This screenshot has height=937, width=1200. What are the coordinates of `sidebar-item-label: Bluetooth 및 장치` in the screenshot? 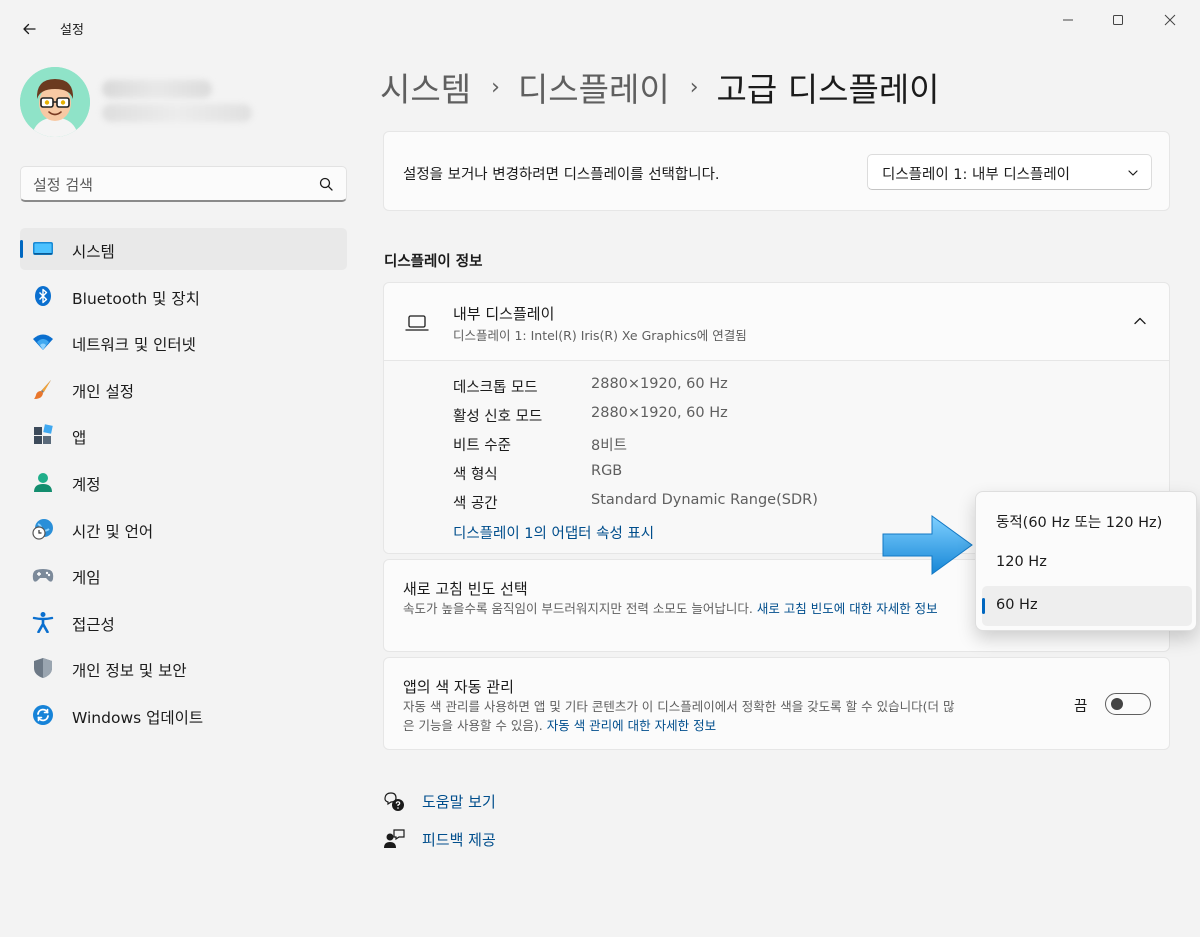 It's located at (136, 298).